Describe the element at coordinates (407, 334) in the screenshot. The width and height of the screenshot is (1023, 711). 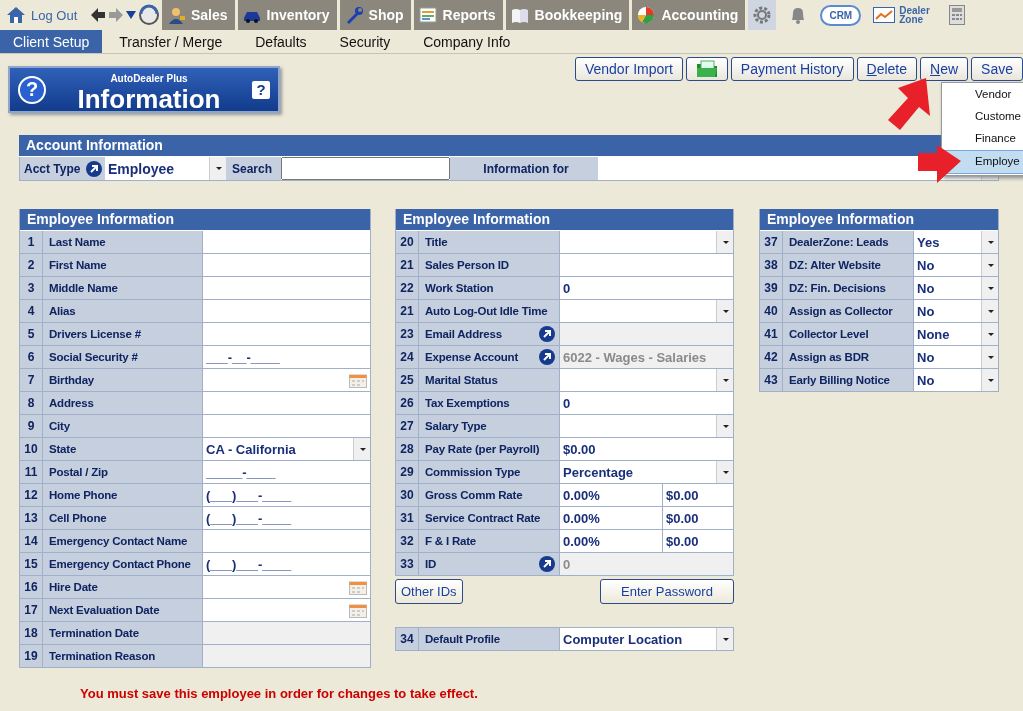
I see `row-number: 23` at that location.